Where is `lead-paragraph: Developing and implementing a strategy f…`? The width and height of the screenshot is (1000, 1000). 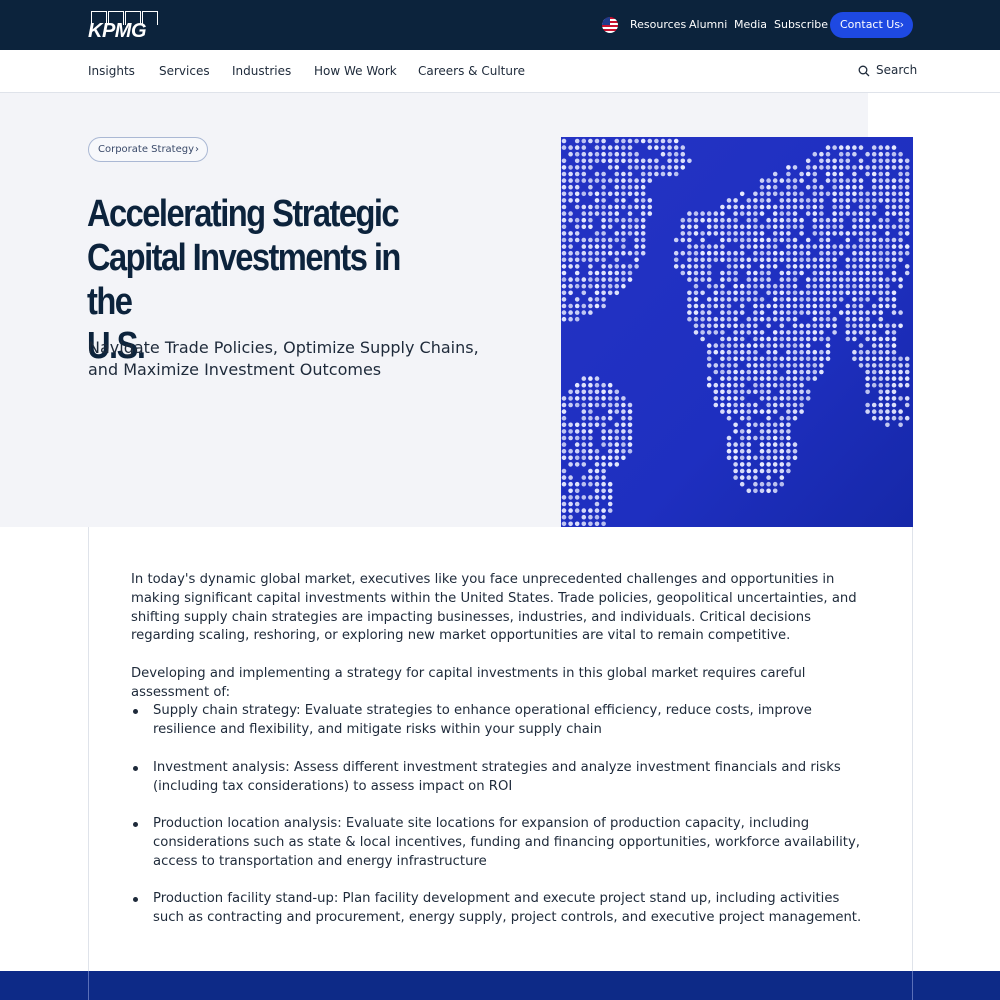 lead-paragraph: Developing and implementing a strategy f… is located at coordinates (468, 683).